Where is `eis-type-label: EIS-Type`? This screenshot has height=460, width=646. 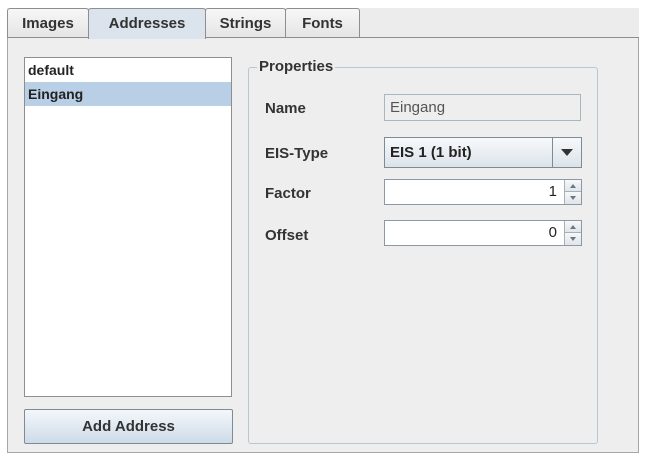 eis-type-label: EIS-Type is located at coordinates (297, 153).